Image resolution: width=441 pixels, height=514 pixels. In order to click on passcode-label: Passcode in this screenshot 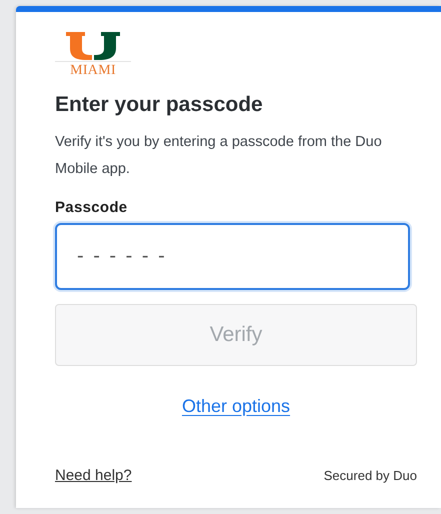, I will do `click(91, 208)`.